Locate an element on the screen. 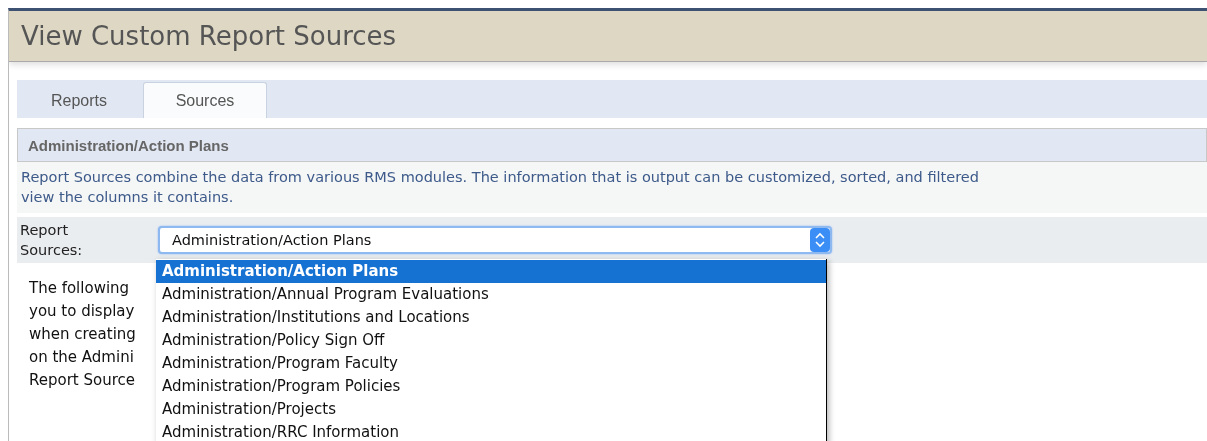 The height and width of the screenshot is (441, 1207). report-sources-select: Administration/Action Plans is located at coordinates (495, 240).